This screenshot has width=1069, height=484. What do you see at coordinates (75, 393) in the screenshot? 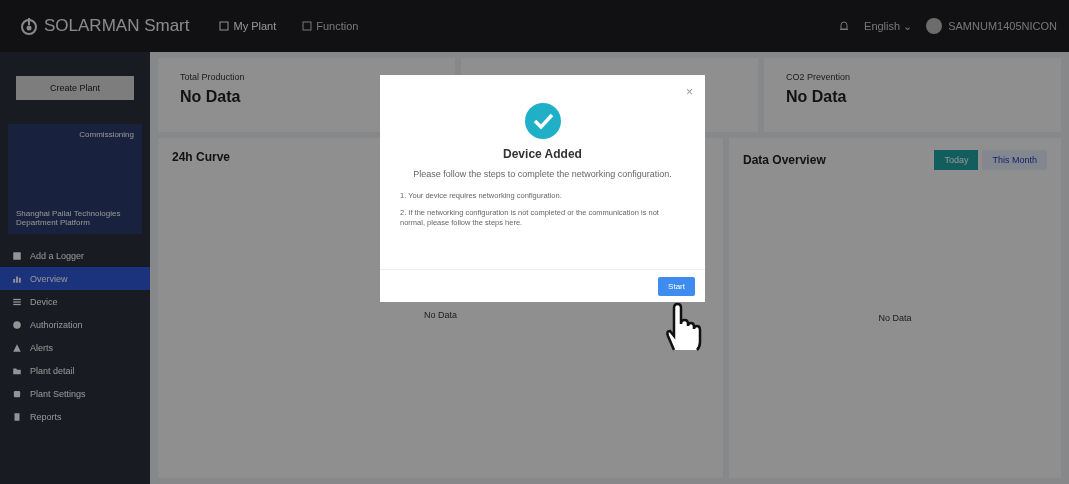
I see `sidebar-item: Plant Settings` at bounding box center [75, 393].